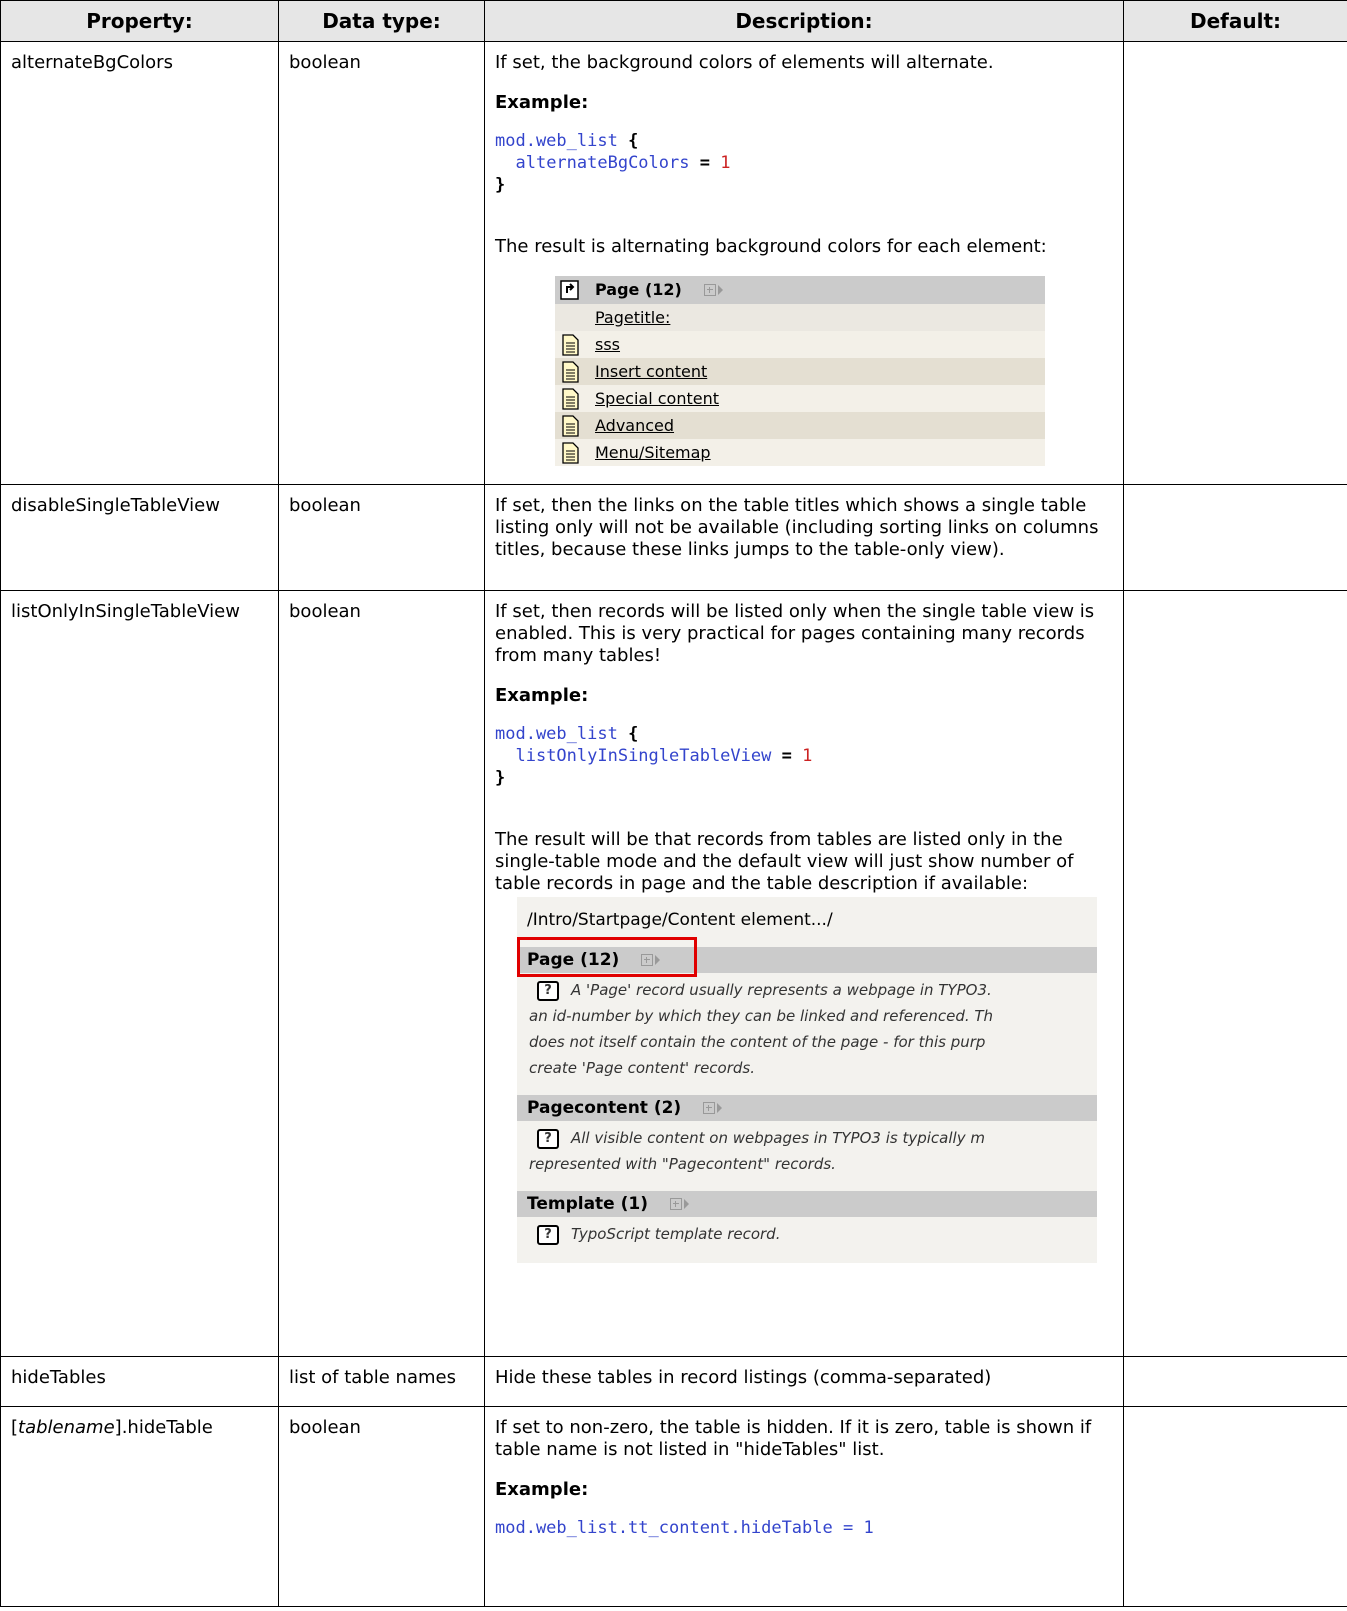  What do you see at coordinates (800, 317) in the screenshot?
I see `screenshot-label-row: Pagetitle:` at bounding box center [800, 317].